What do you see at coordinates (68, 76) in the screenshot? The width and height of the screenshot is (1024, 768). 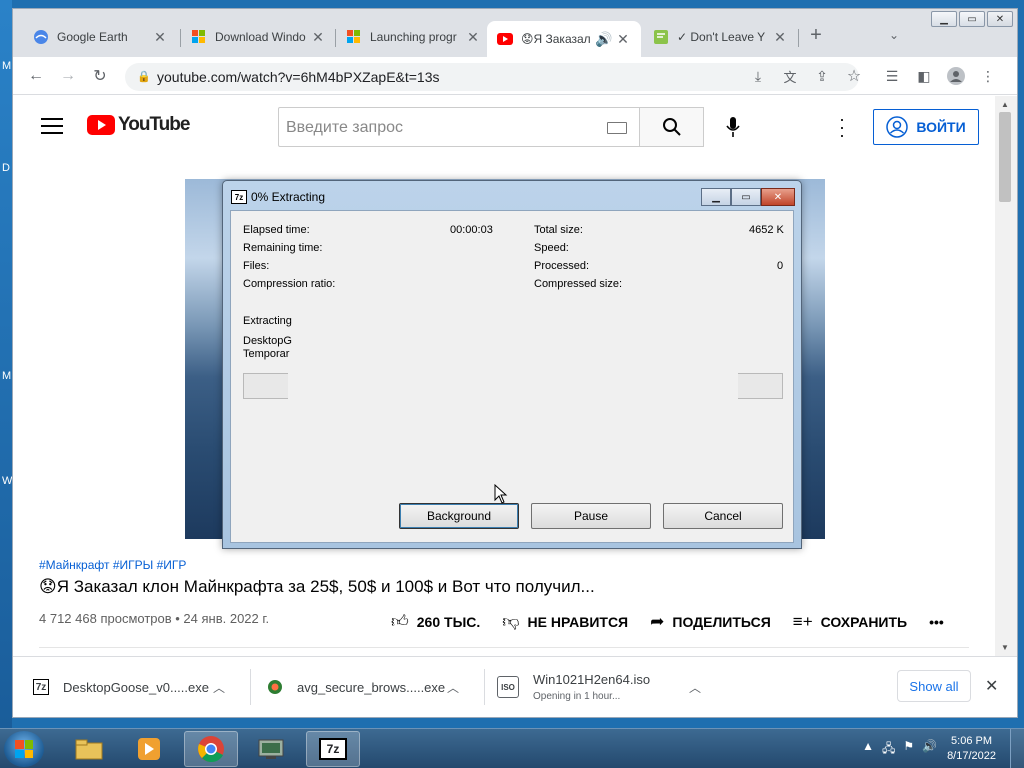 I see `forward-button: →` at bounding box center [68, 76].